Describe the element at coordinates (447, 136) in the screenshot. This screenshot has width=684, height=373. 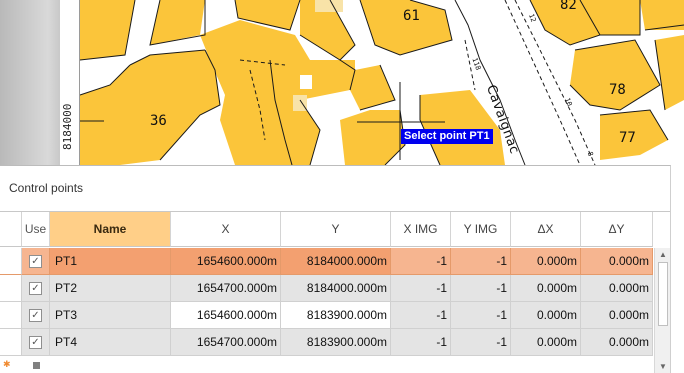
I see `select-point-tooltip: Select point PT1` at that location.